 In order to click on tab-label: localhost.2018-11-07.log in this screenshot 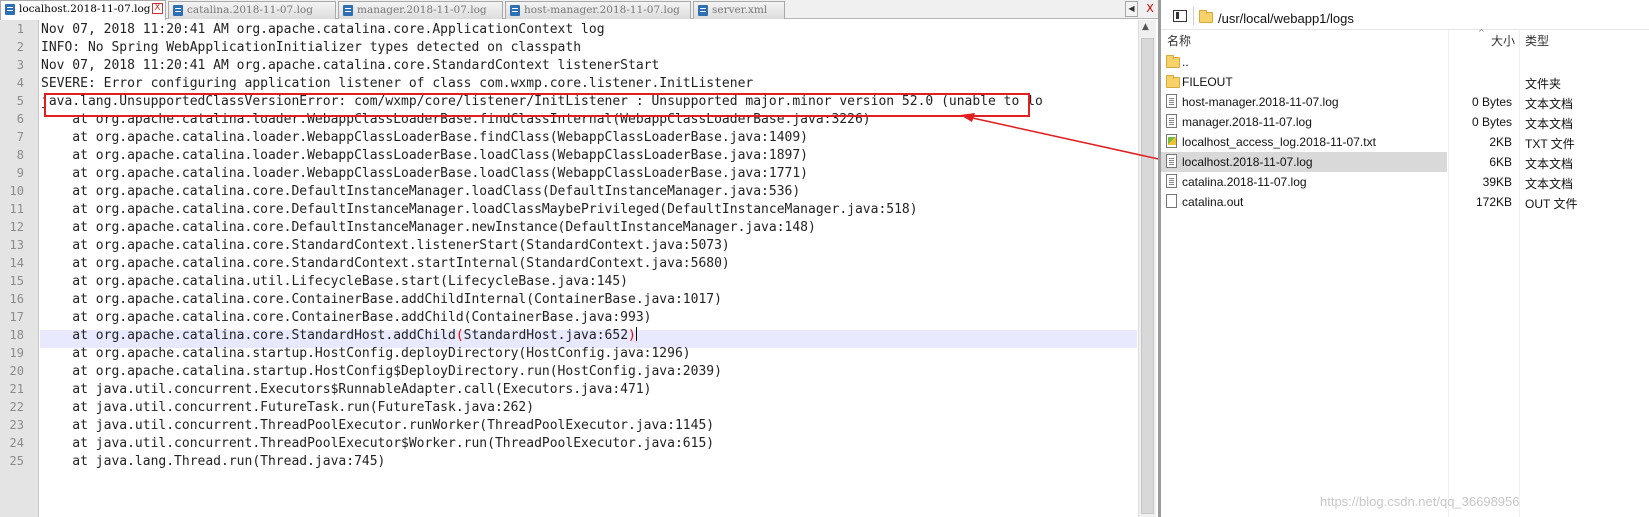, I will do `click(85, 9)`.